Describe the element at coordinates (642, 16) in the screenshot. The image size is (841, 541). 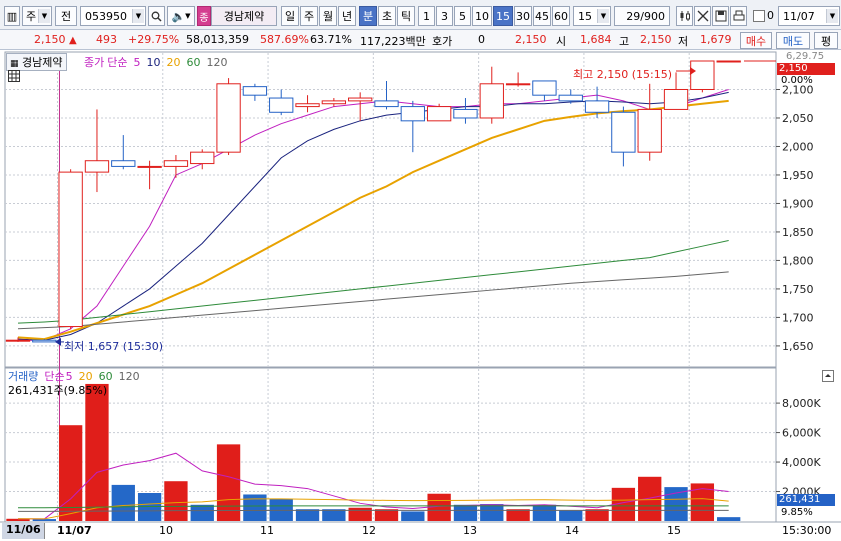
I see `count-field: 29/900` at that location.